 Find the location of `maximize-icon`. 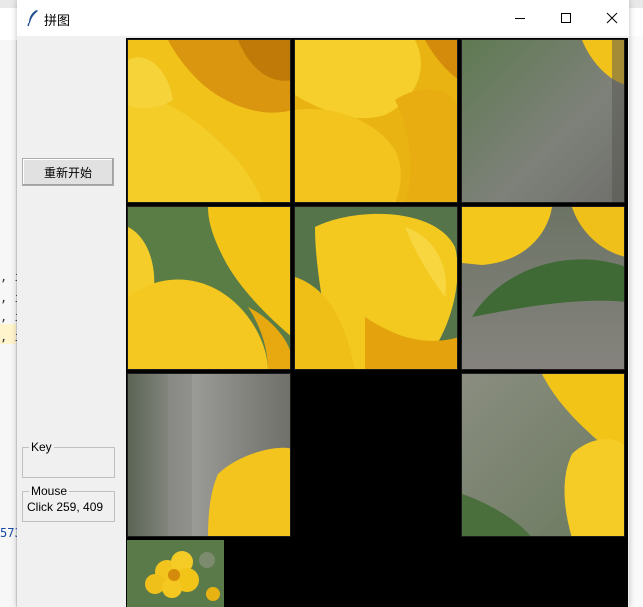

maximize-icon is located at coordinates (566, 18).